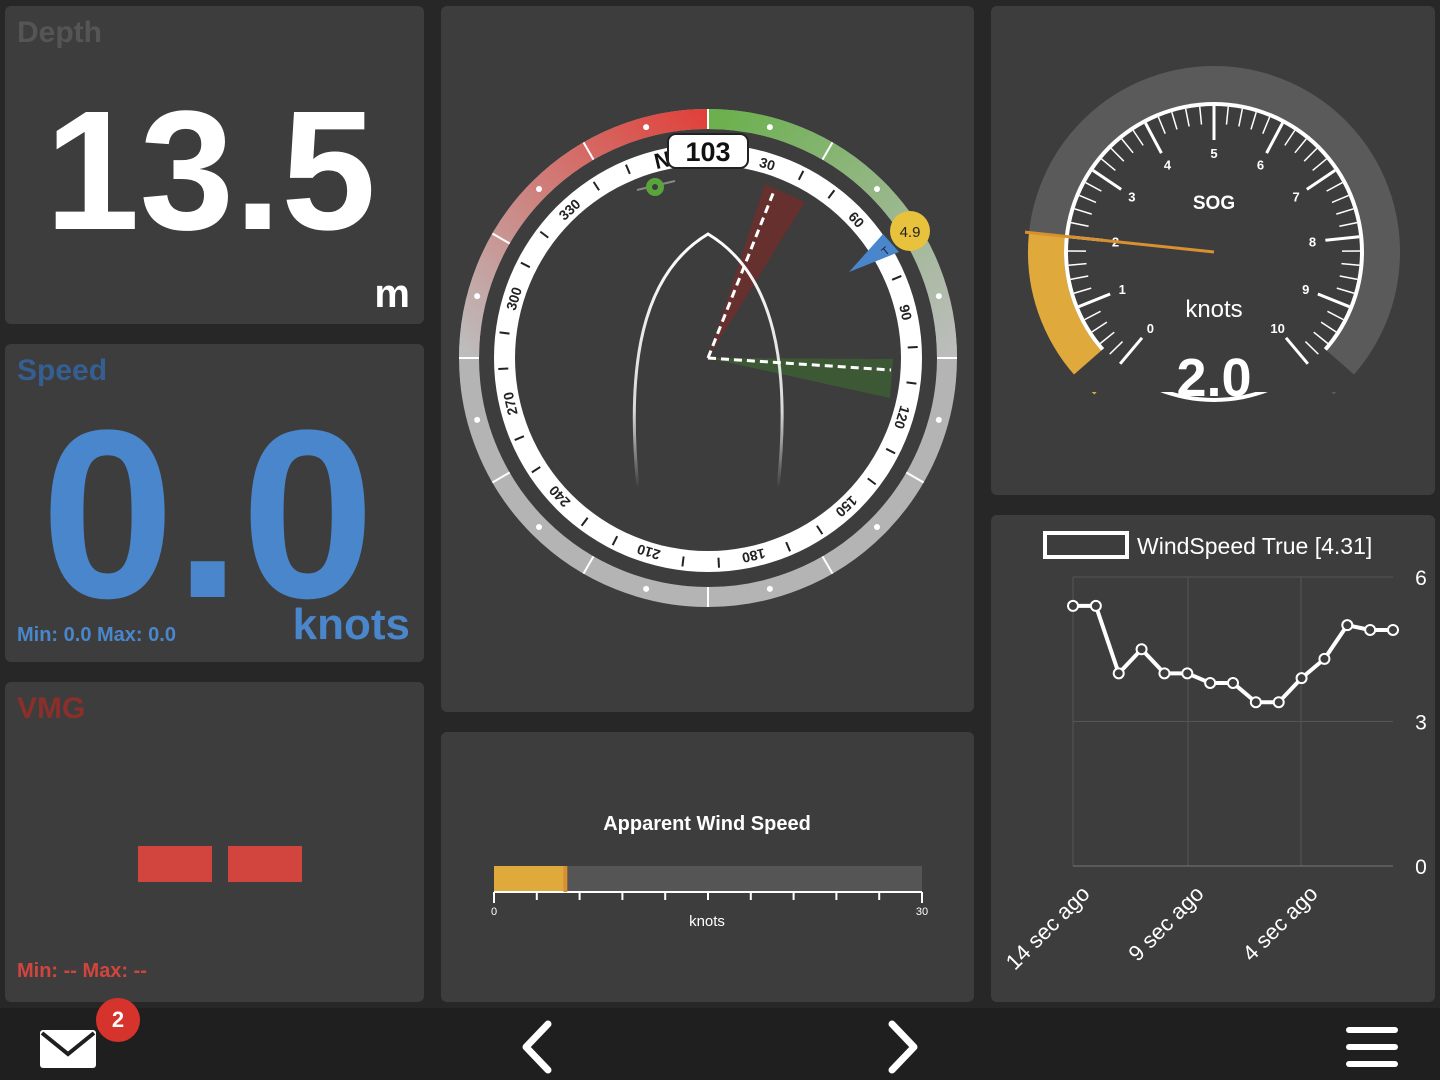 Image resolution: width=1440 pixels, height=1080 pixels. Describe the element at coordinates (910, 232) in the screenshot. I see `wind-speed-badge-value: 4.9` at that location.